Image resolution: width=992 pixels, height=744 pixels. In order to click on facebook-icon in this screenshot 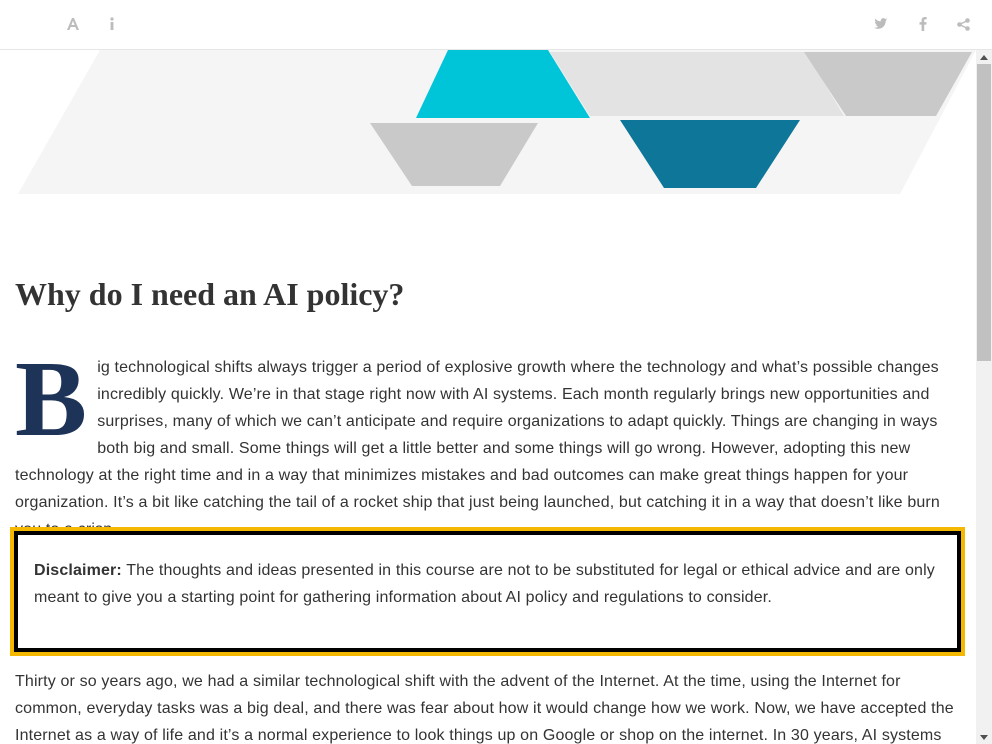, I will do `click(923, 24)`.